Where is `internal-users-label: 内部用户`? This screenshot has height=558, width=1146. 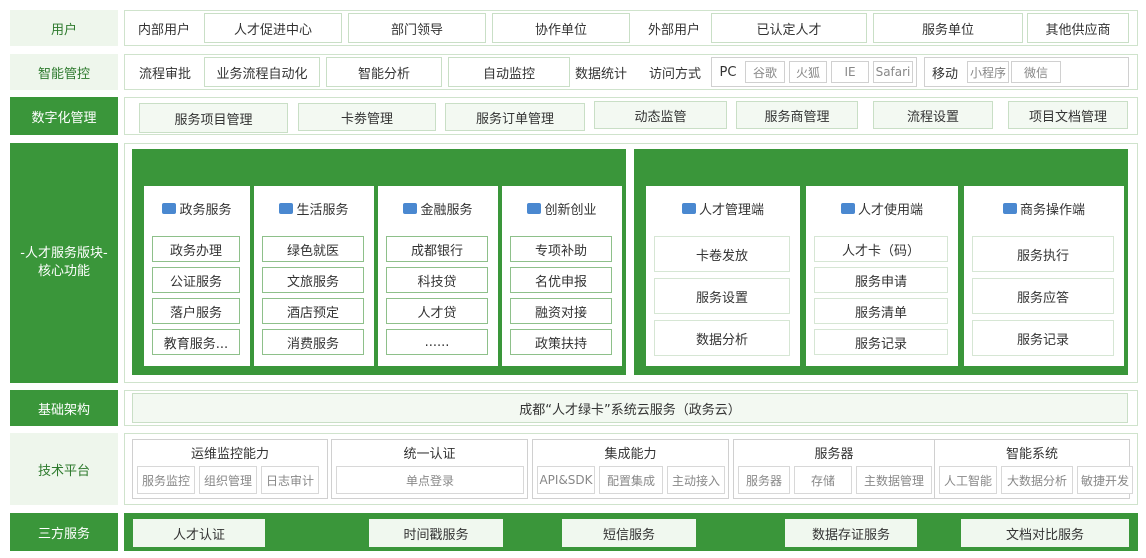
internal-users-label: 内部用户 is located at coordinates (163, 30).